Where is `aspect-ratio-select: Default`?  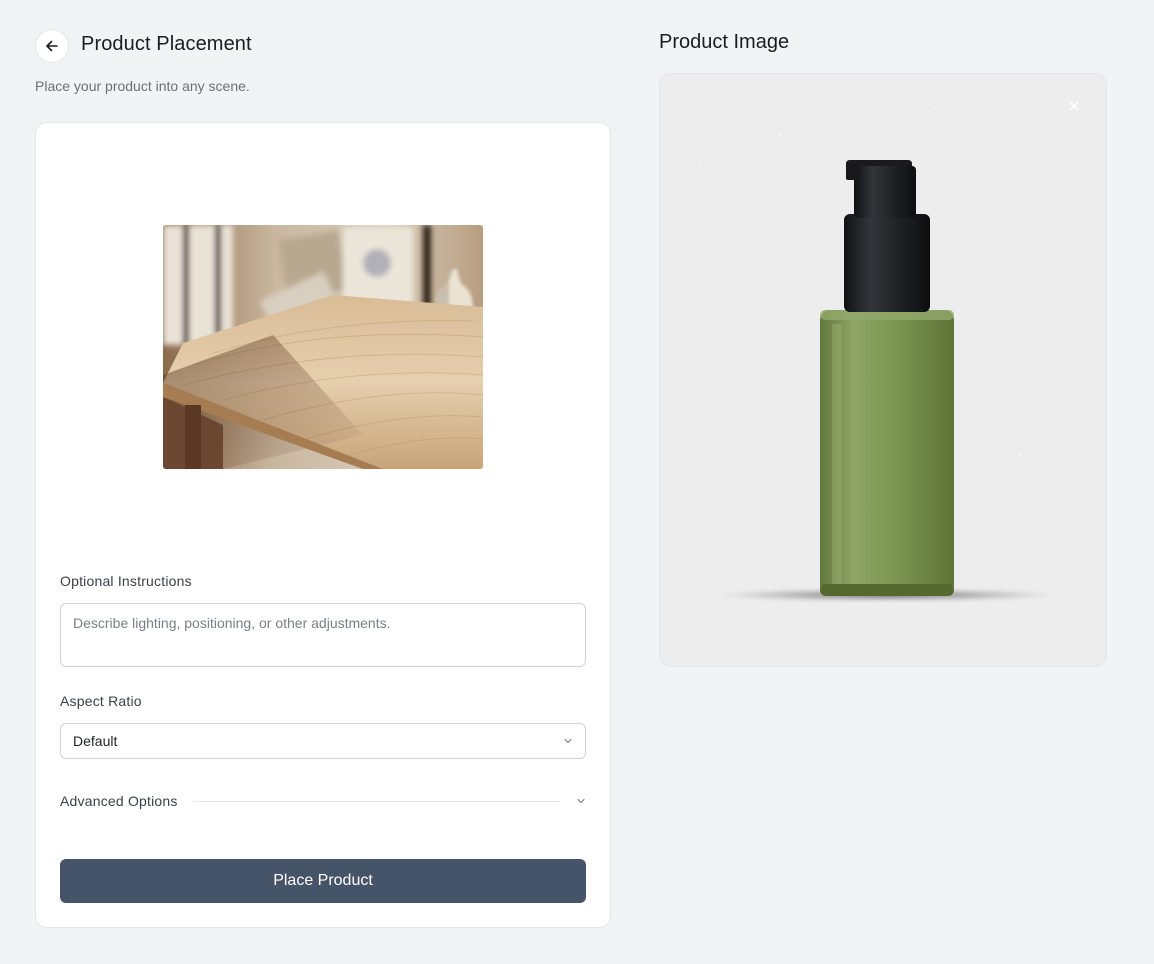
aspect-ratio-select: Default is located at coordinates (323, 741).